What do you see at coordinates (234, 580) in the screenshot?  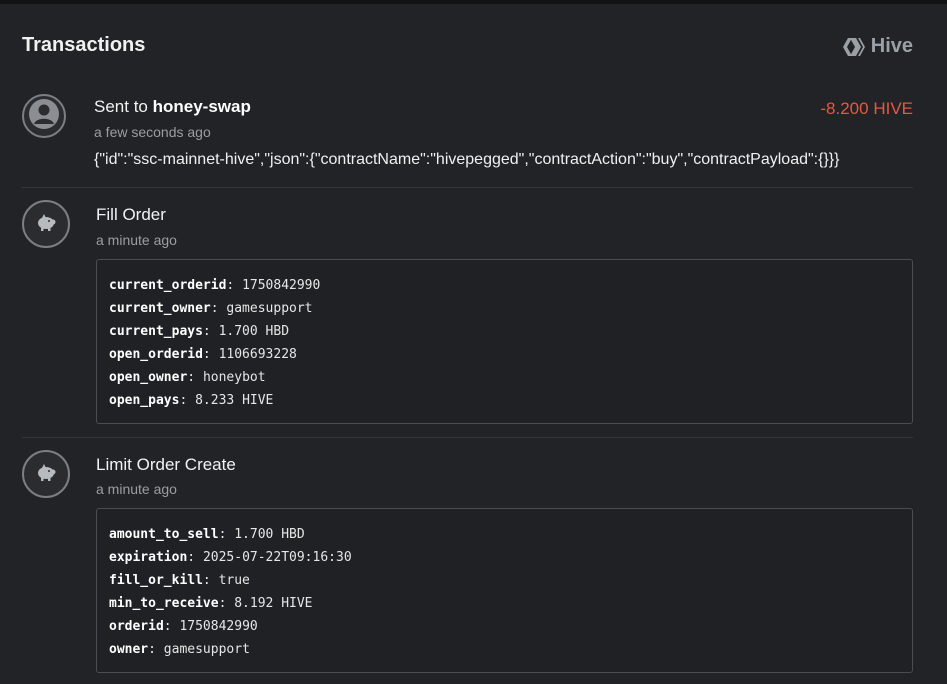 I see `detail-value: true` at bounding box center [234, 580].